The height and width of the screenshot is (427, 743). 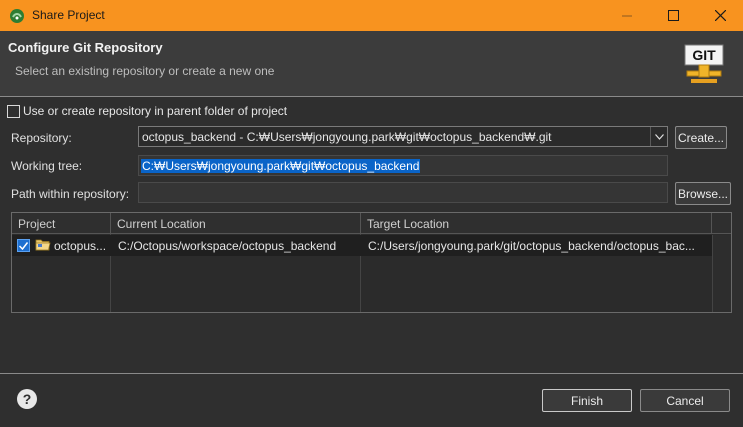 What do you see at coordinates (371, 373) in the screenshot?
I see `footer-separator` at bounding box center [371, 373].